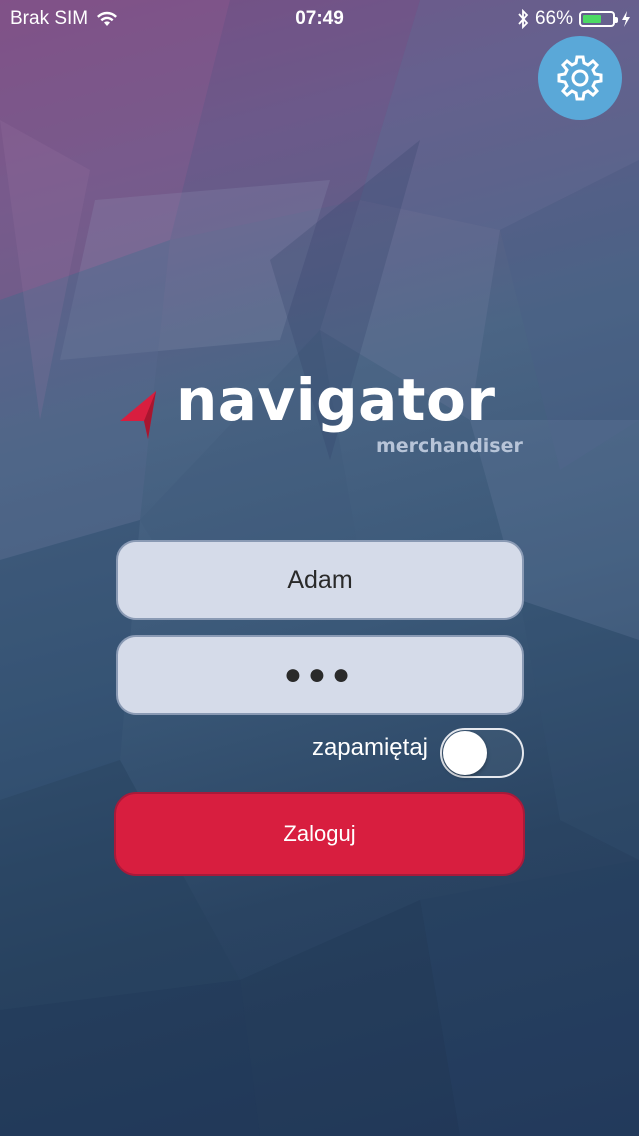 The width and height of the screenshot is (639, 1136). Describe the element at coordinates (523, 19) in the screenshot. I see `bluetooth-icon` at that location.